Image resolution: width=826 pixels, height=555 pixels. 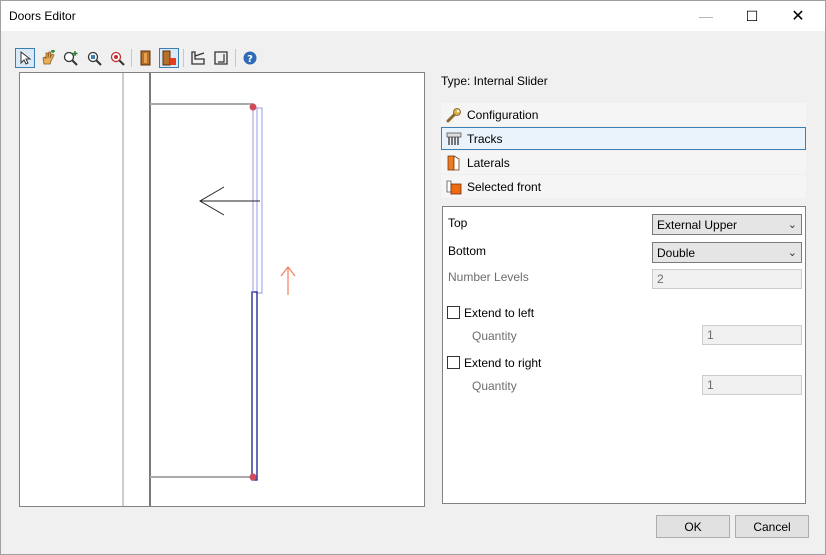 What do you see at coordinates (772, 526) in the screenshot?
I see `cancel-button: Cancel` at bounding box center [772, 526].